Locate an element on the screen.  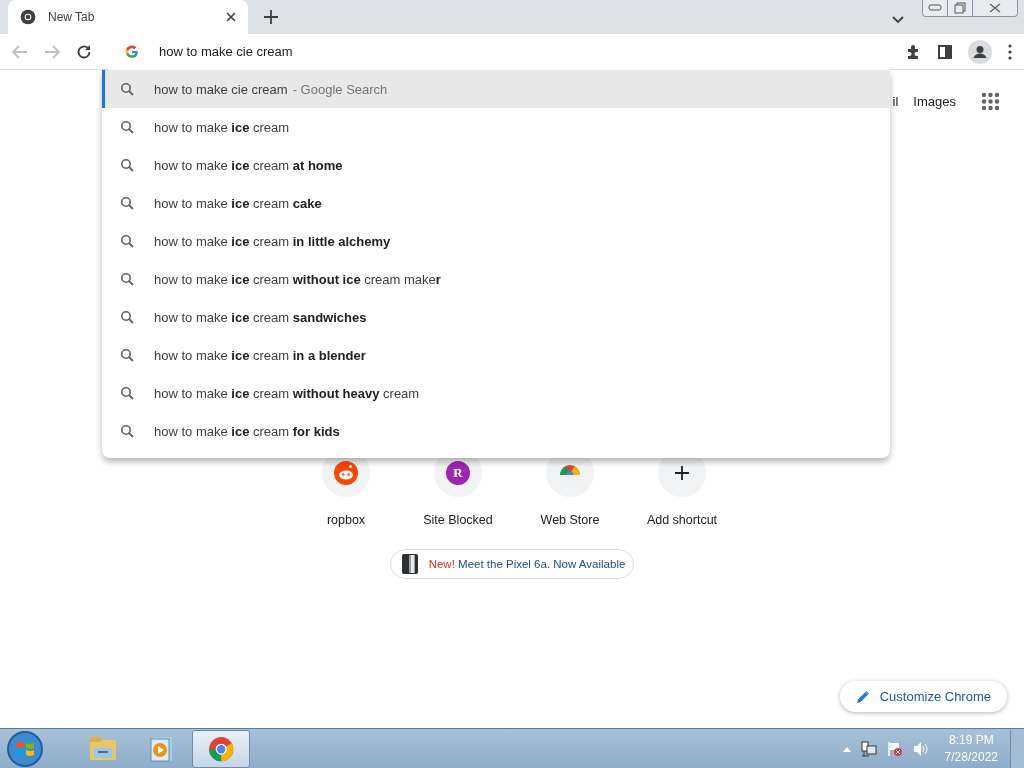
forward-arrow-icon is located at coordinates (52, 51).